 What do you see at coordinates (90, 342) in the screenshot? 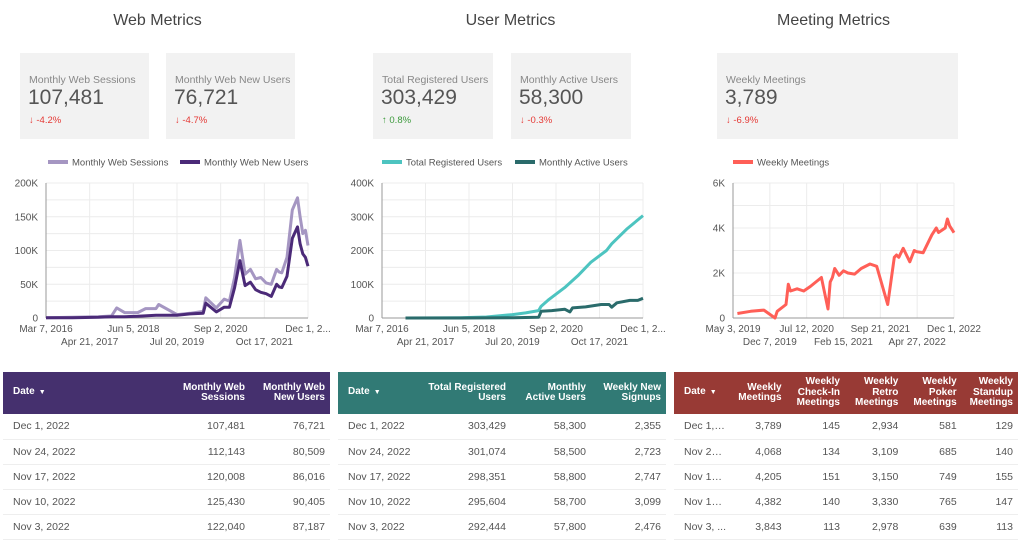
I see `x-tick-label: Apr 21, 2017` at bounding box center [90, 342].